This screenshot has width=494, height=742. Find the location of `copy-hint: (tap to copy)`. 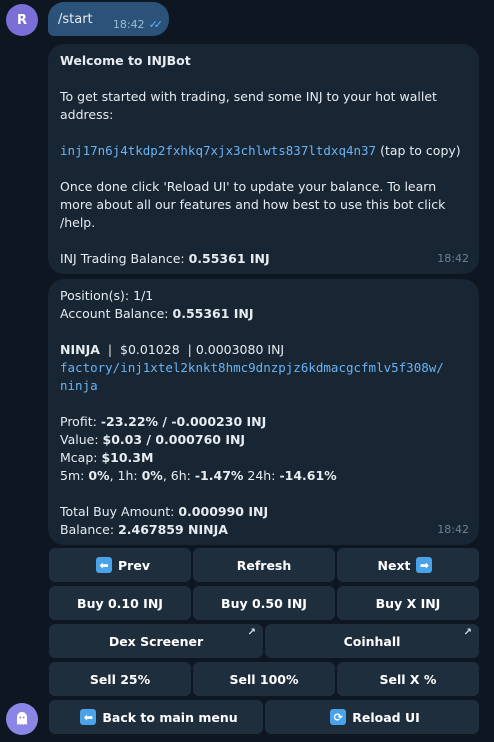

copy-hint: (tap to copy) is located at coordinates (420, 150).